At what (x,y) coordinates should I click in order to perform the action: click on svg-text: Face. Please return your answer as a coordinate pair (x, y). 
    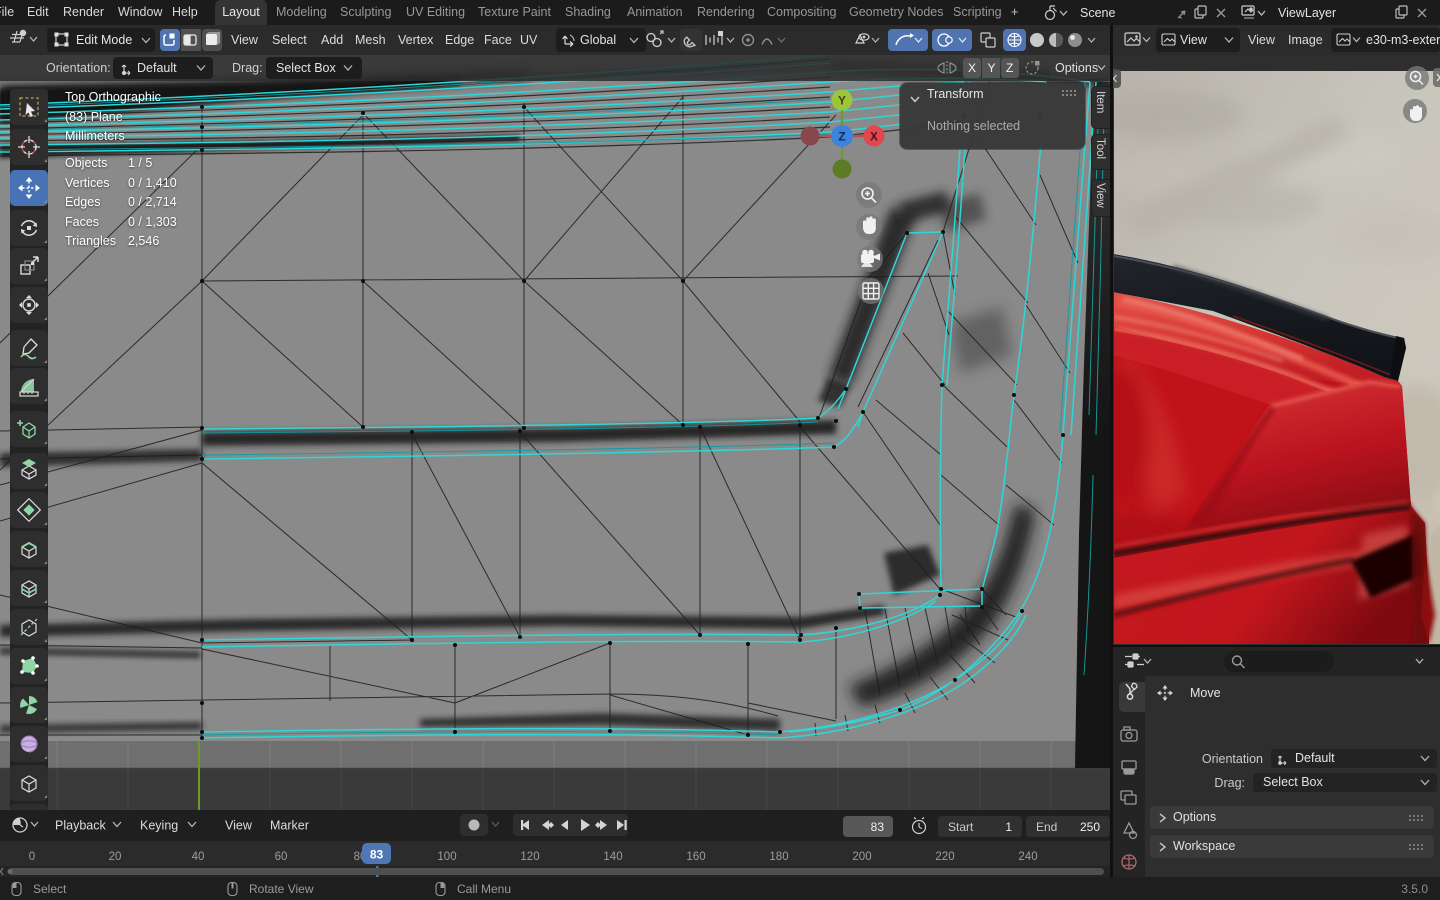
    Looking at the image, I should click on (498, 40).